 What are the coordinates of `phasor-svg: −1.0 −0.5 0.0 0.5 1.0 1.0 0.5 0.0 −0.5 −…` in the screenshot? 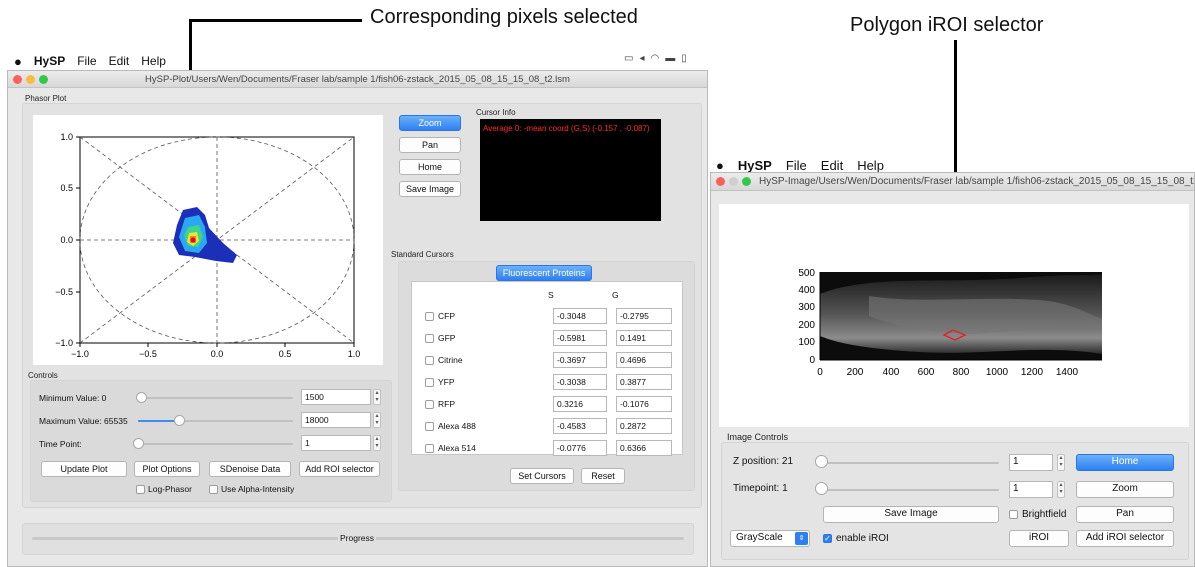 It's located at (207, 245).